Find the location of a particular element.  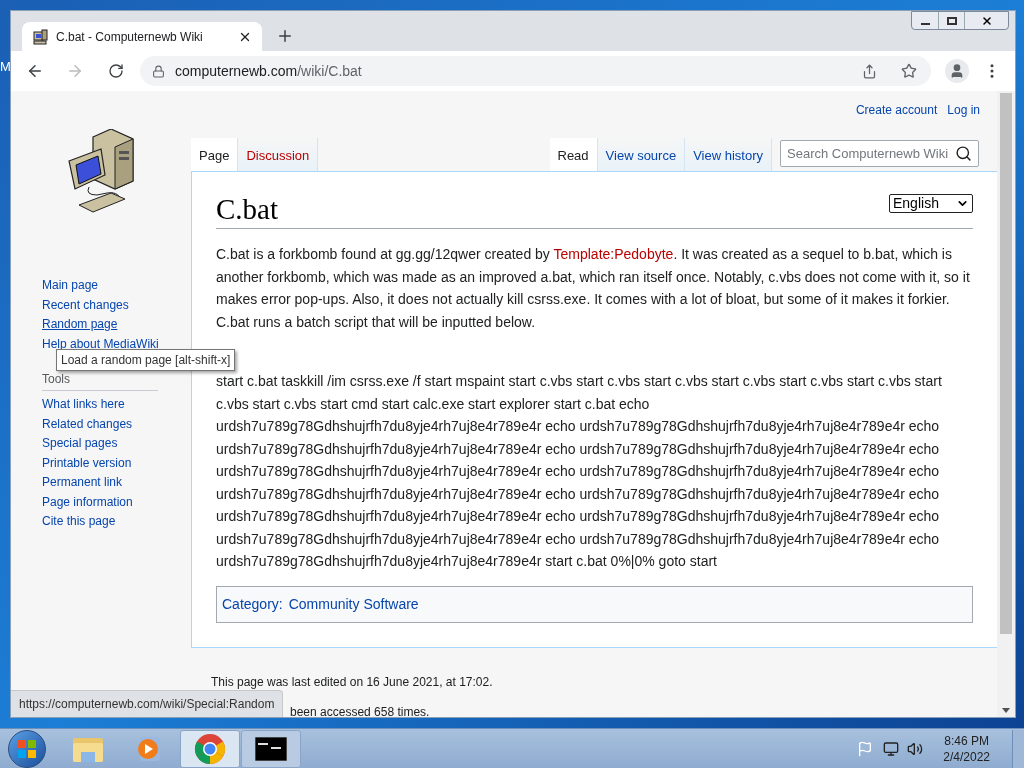

back-icon is located at coordinates (35, 71).